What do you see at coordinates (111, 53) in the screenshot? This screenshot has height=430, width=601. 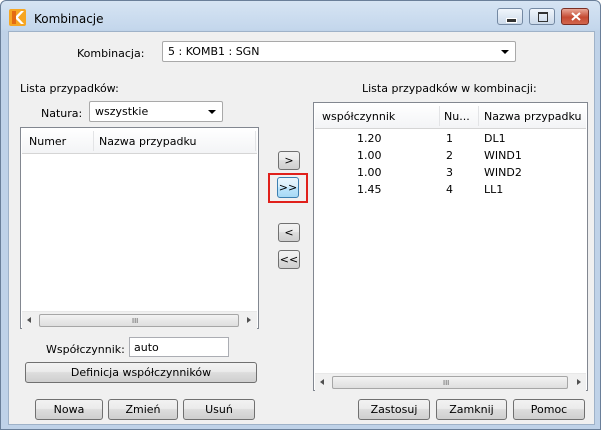 I see `kombinacja-label: Kombinacja:` at bounding box center [111, 53].